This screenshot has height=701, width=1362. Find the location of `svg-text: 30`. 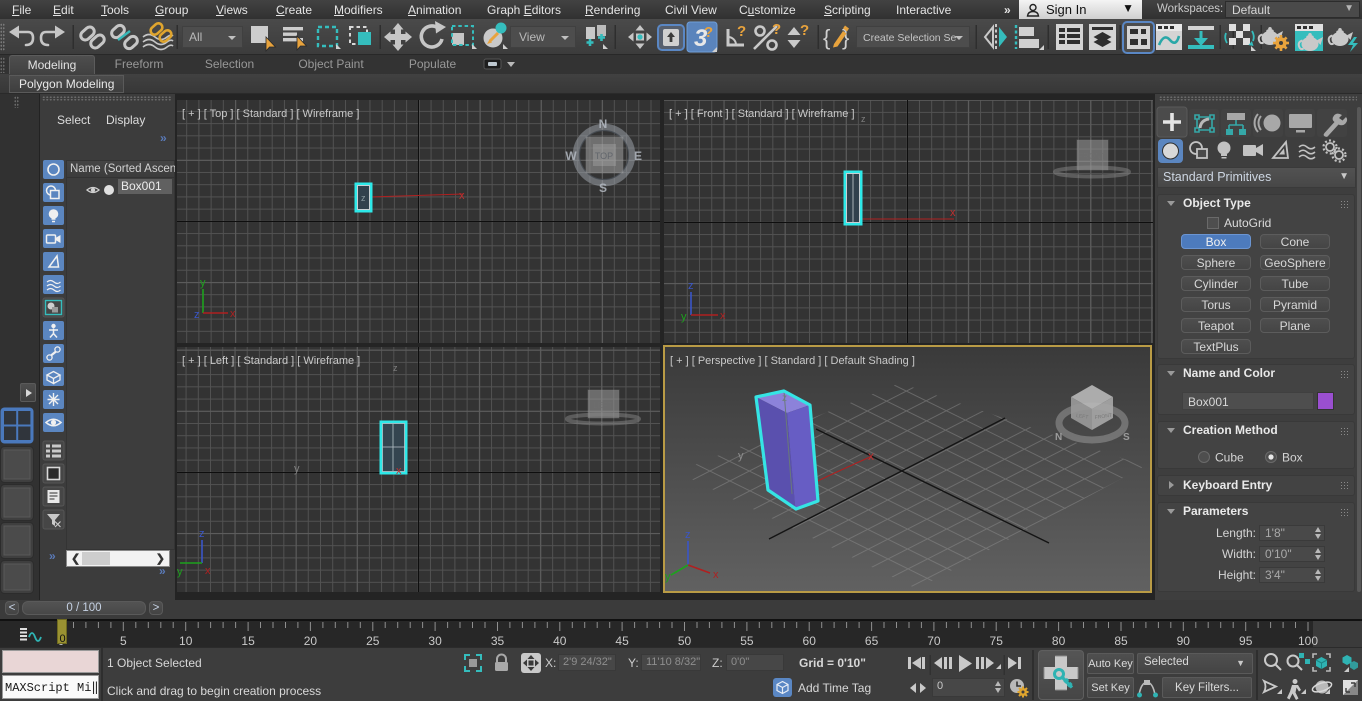

svg-text: 30 is located at coordinates (435, 641).